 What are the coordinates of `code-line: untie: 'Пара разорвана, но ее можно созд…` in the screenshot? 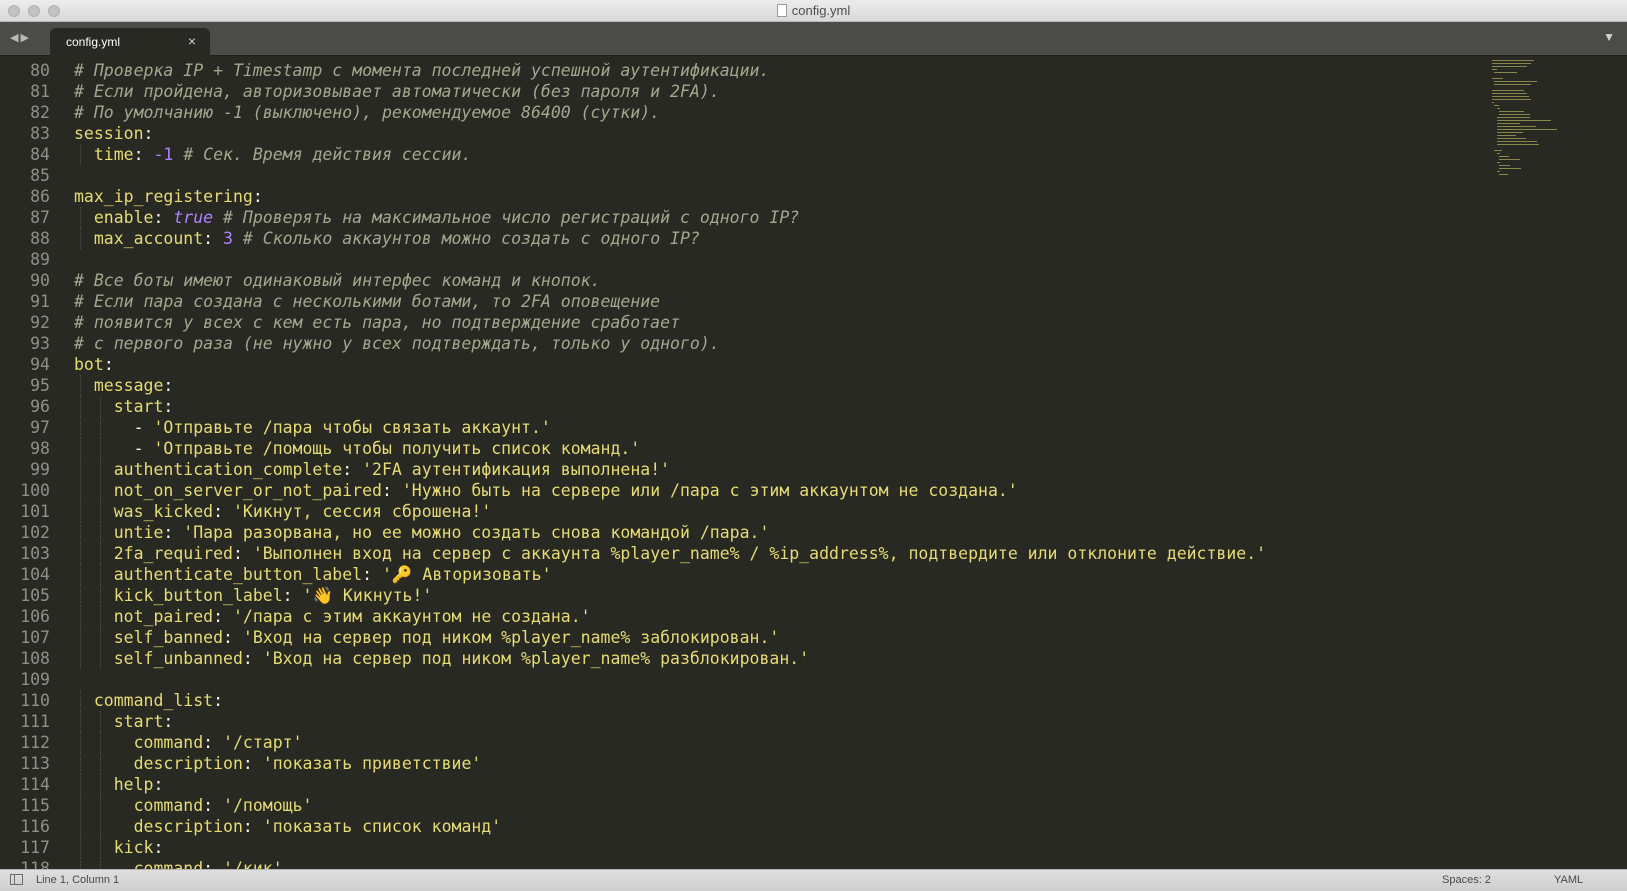 It's located at (774, 532).